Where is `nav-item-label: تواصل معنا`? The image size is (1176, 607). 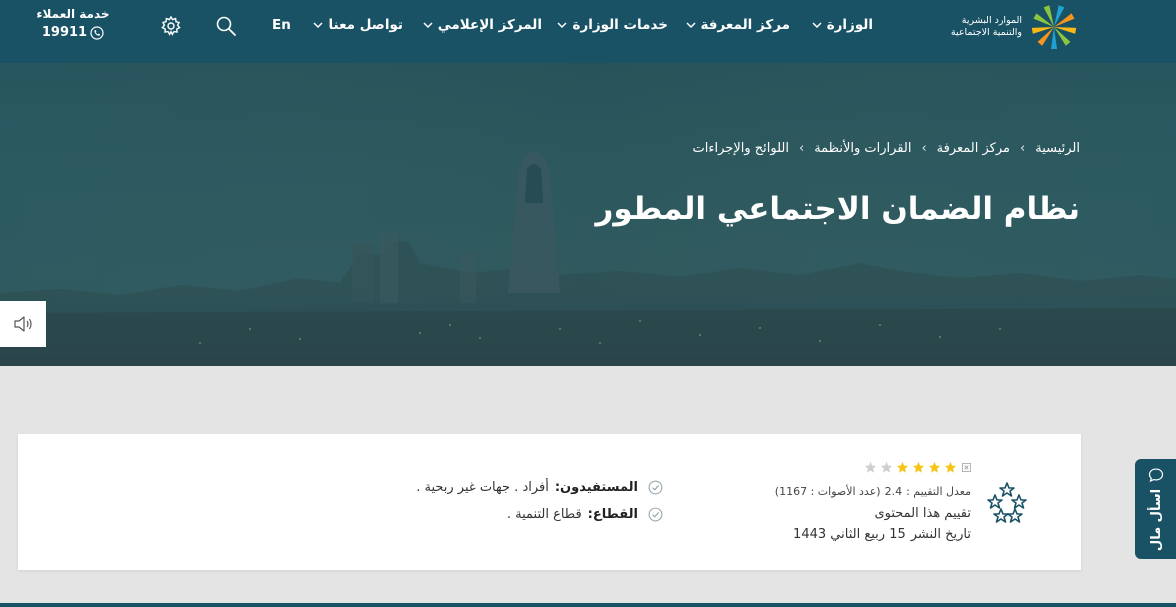
nav-item-label: تواصل معنا is located at coordinates (365, 25).